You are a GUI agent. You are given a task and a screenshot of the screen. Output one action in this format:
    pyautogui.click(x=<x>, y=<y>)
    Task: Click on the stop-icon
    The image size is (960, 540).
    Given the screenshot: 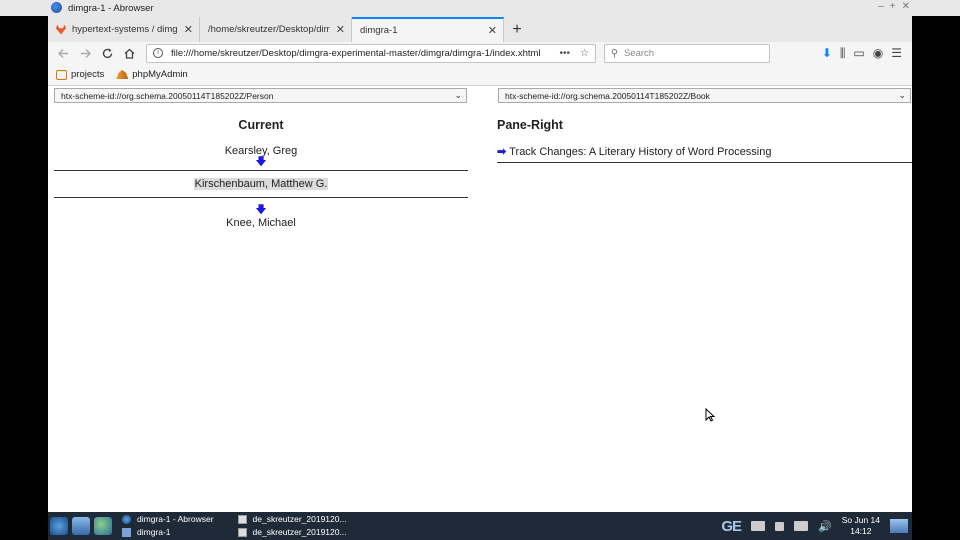 What is the action you would take?
    pyautogui.click(x=780, y=526)
    